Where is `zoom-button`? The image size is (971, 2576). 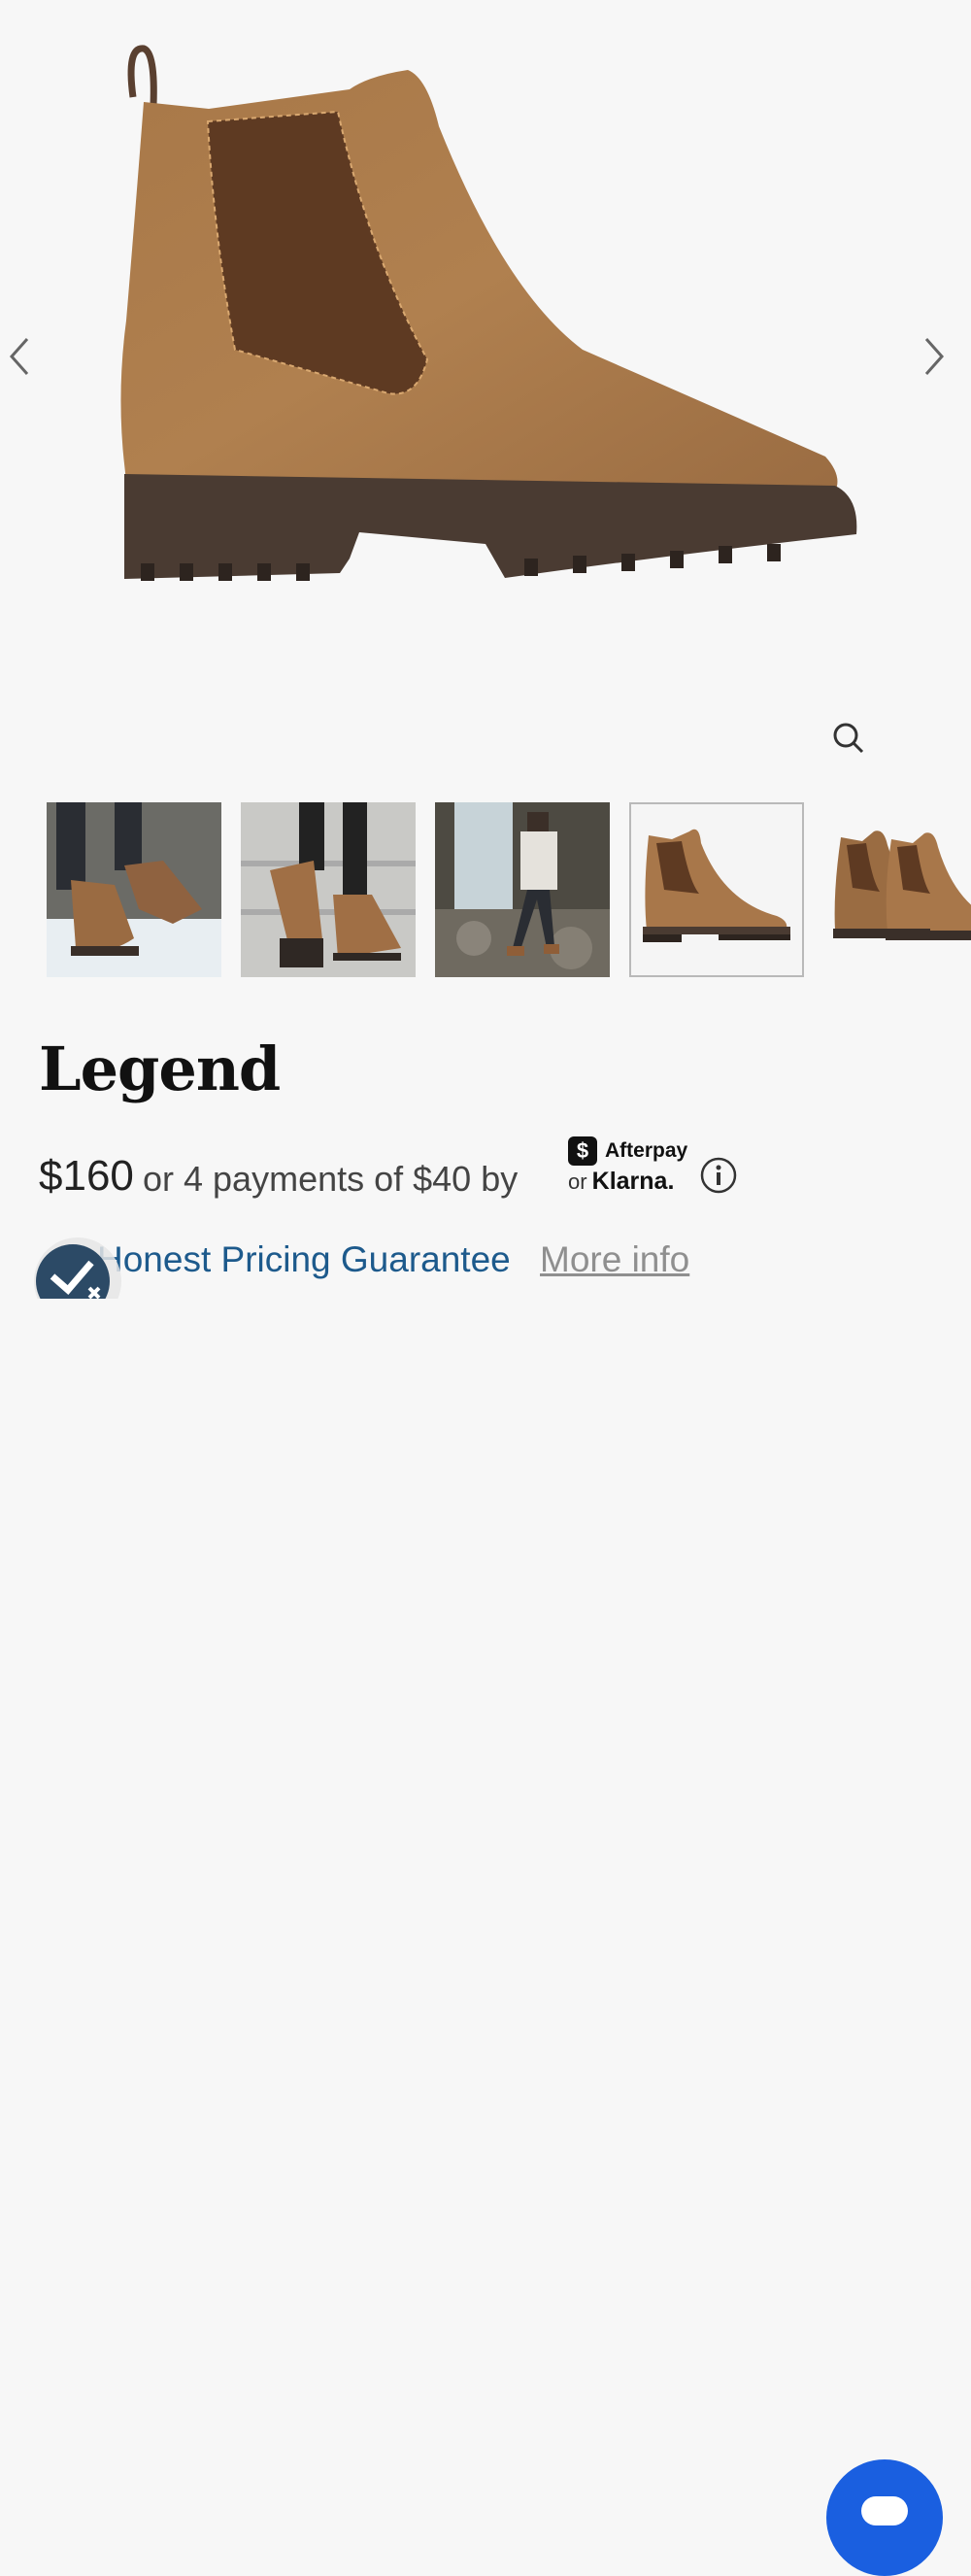 zoom-button is located at coordinates (848, 738).